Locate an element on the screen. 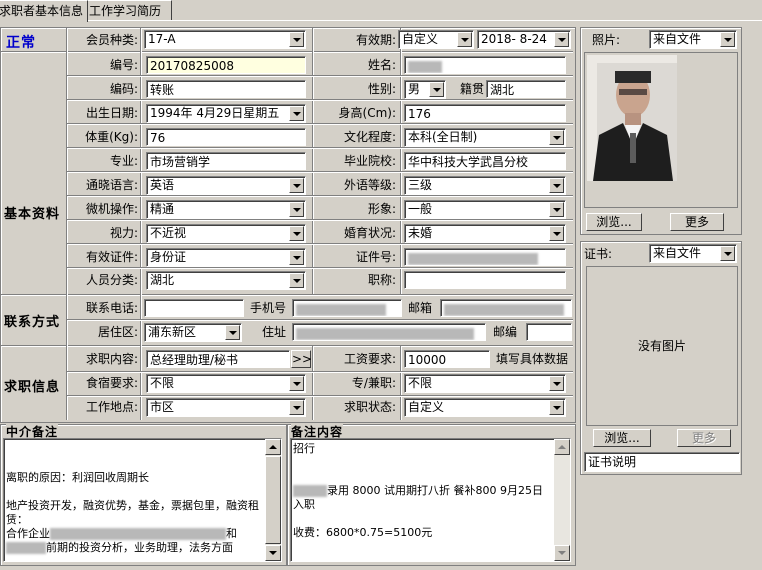 The height and width of the screenshot is (570, 762). email-field is located at coordinates (506, 308).